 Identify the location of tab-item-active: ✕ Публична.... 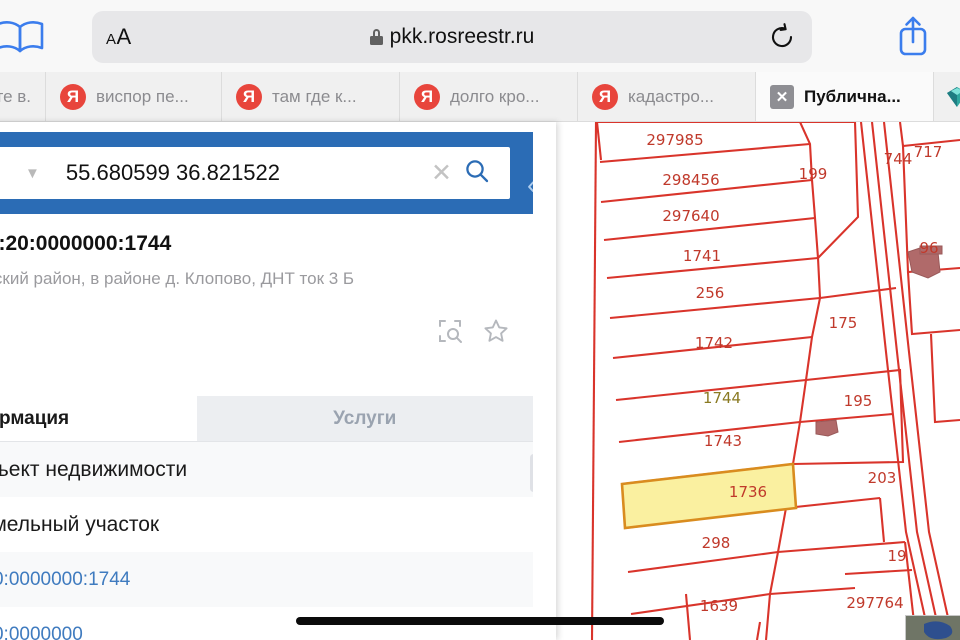
(845, 96).